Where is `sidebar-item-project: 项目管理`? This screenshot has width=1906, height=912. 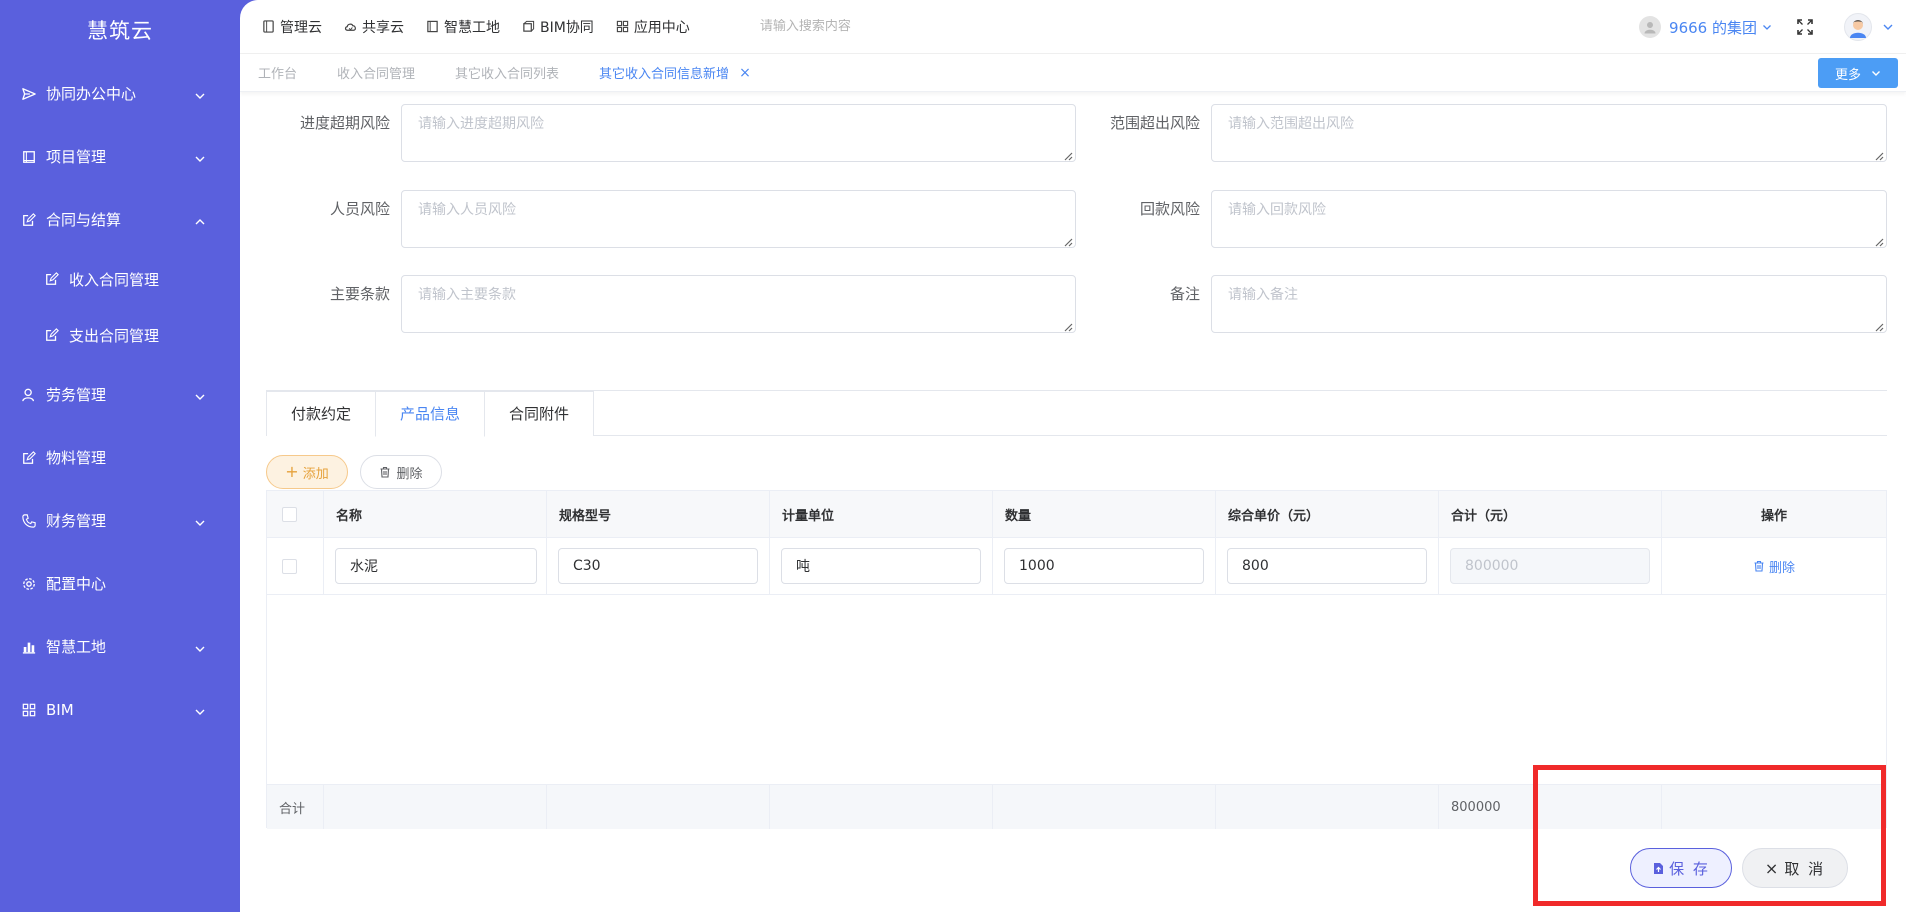
sidebar-item-project: 项目管理 is located at coordinates (120, 156).